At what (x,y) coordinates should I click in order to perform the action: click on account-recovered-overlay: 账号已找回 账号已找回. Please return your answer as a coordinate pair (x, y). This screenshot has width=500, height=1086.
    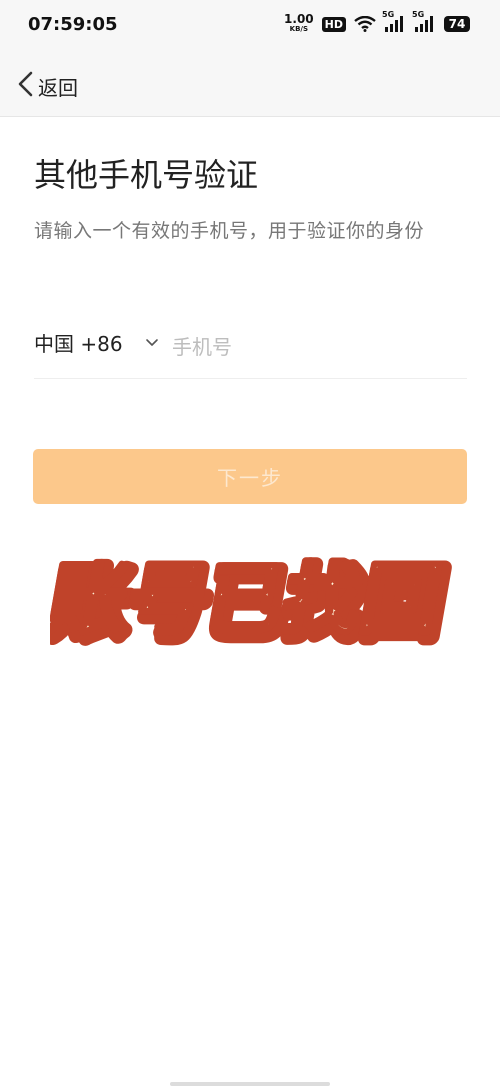
    Looking at the image, I should click on (249, 598).